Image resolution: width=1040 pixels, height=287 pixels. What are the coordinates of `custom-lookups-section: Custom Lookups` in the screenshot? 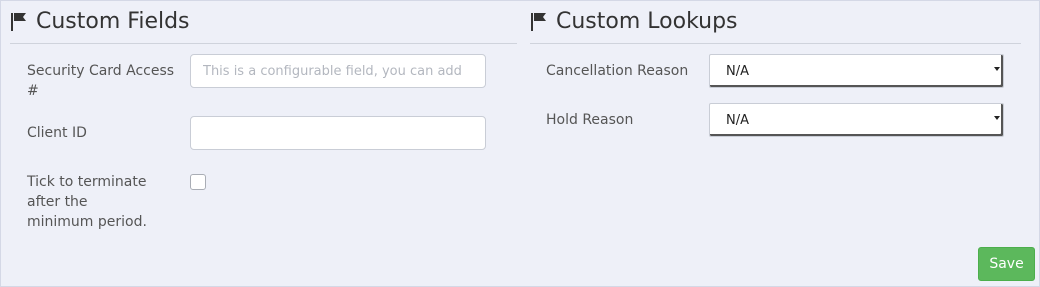 It's located at (775, 22).